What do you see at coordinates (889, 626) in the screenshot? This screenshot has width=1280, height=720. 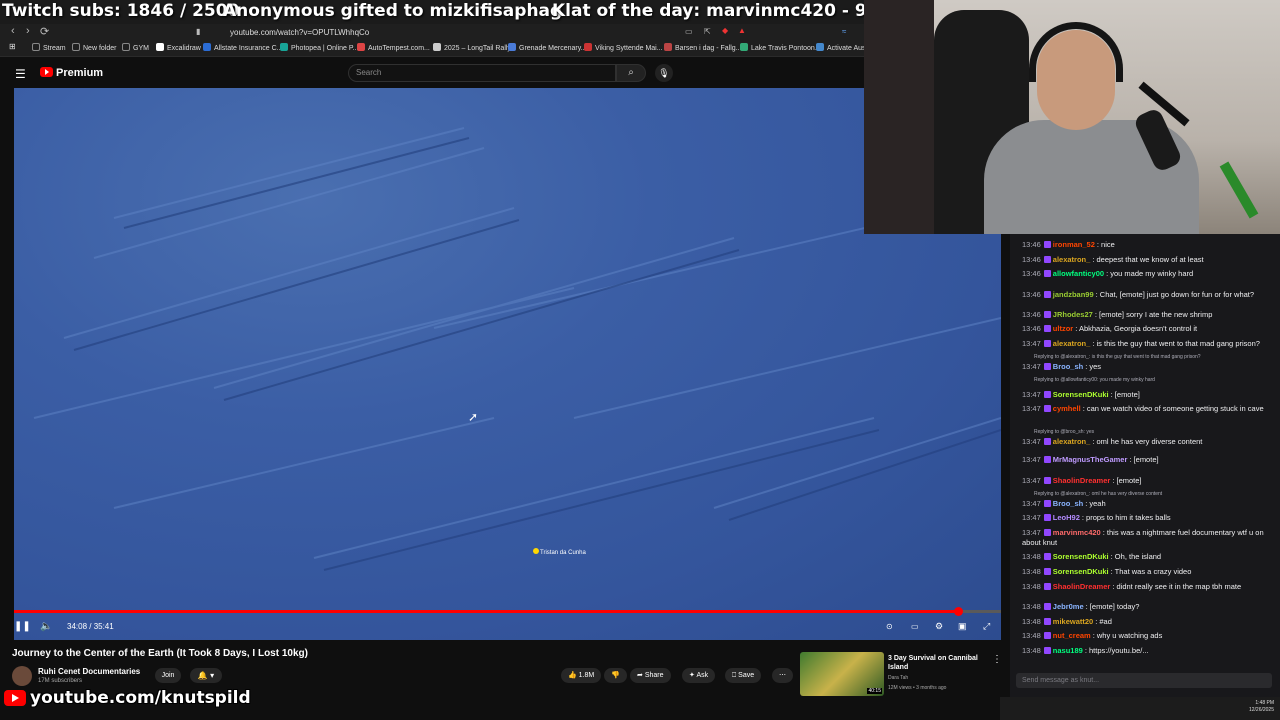 I see `autoplay-toggle-icon: ⊙` at bounding box center [889, 626].